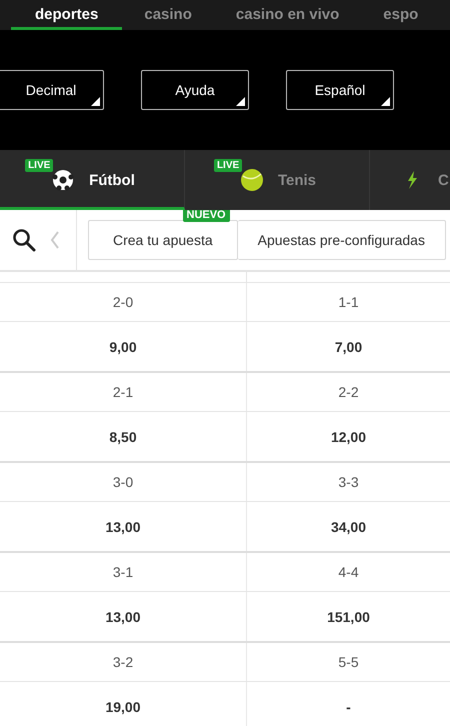 The image size is (450, 726). What do you see at coordinates (348, 482) in the screenshot?
I see `score-label: 3-3` at bounding box center [348, 482].